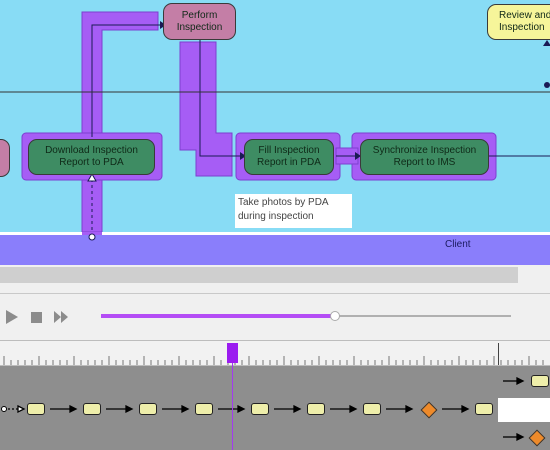 The image size is (550, 450). What do you see at coordinates (283, 209) in the screenshot?
I see `note-text: Take photos by PDA during inspection` at bounding box center [283, 209].